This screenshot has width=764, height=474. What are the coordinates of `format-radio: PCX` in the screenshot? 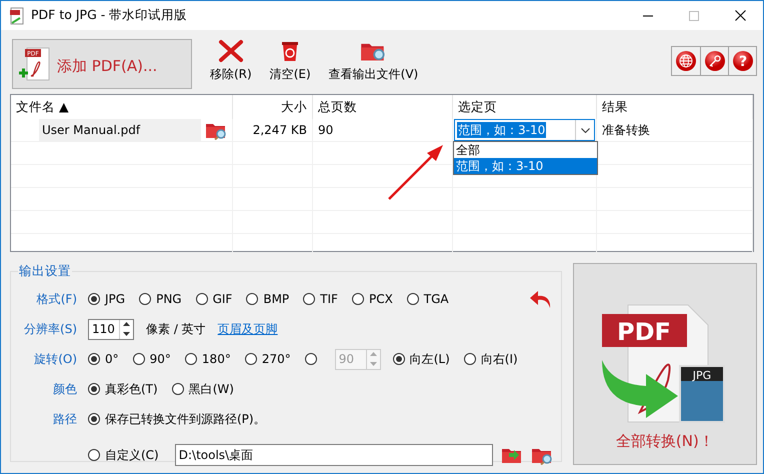 It's located at (372, 299).